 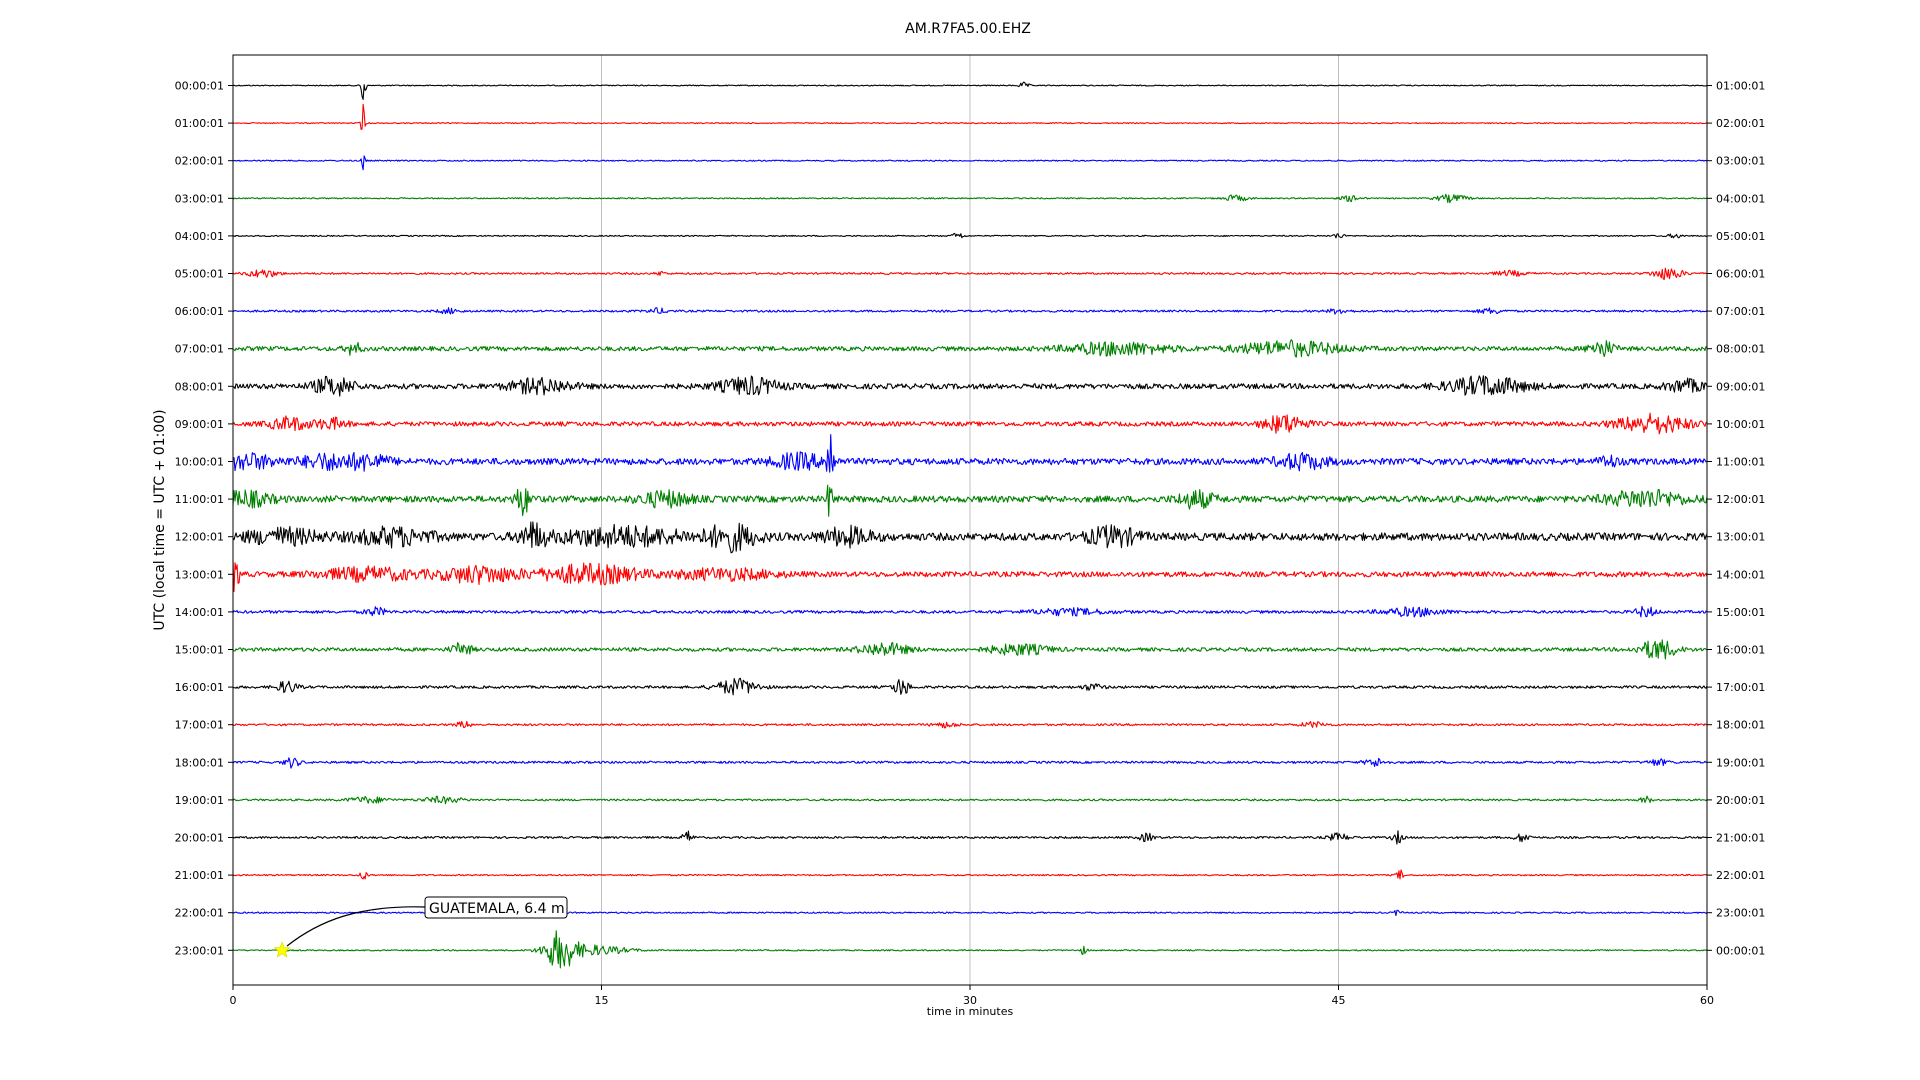 What do you see at coordinates (199, 311) in the screenshot?
I see `left-time-label: 06:00:01` at bounding box center [199, 311].